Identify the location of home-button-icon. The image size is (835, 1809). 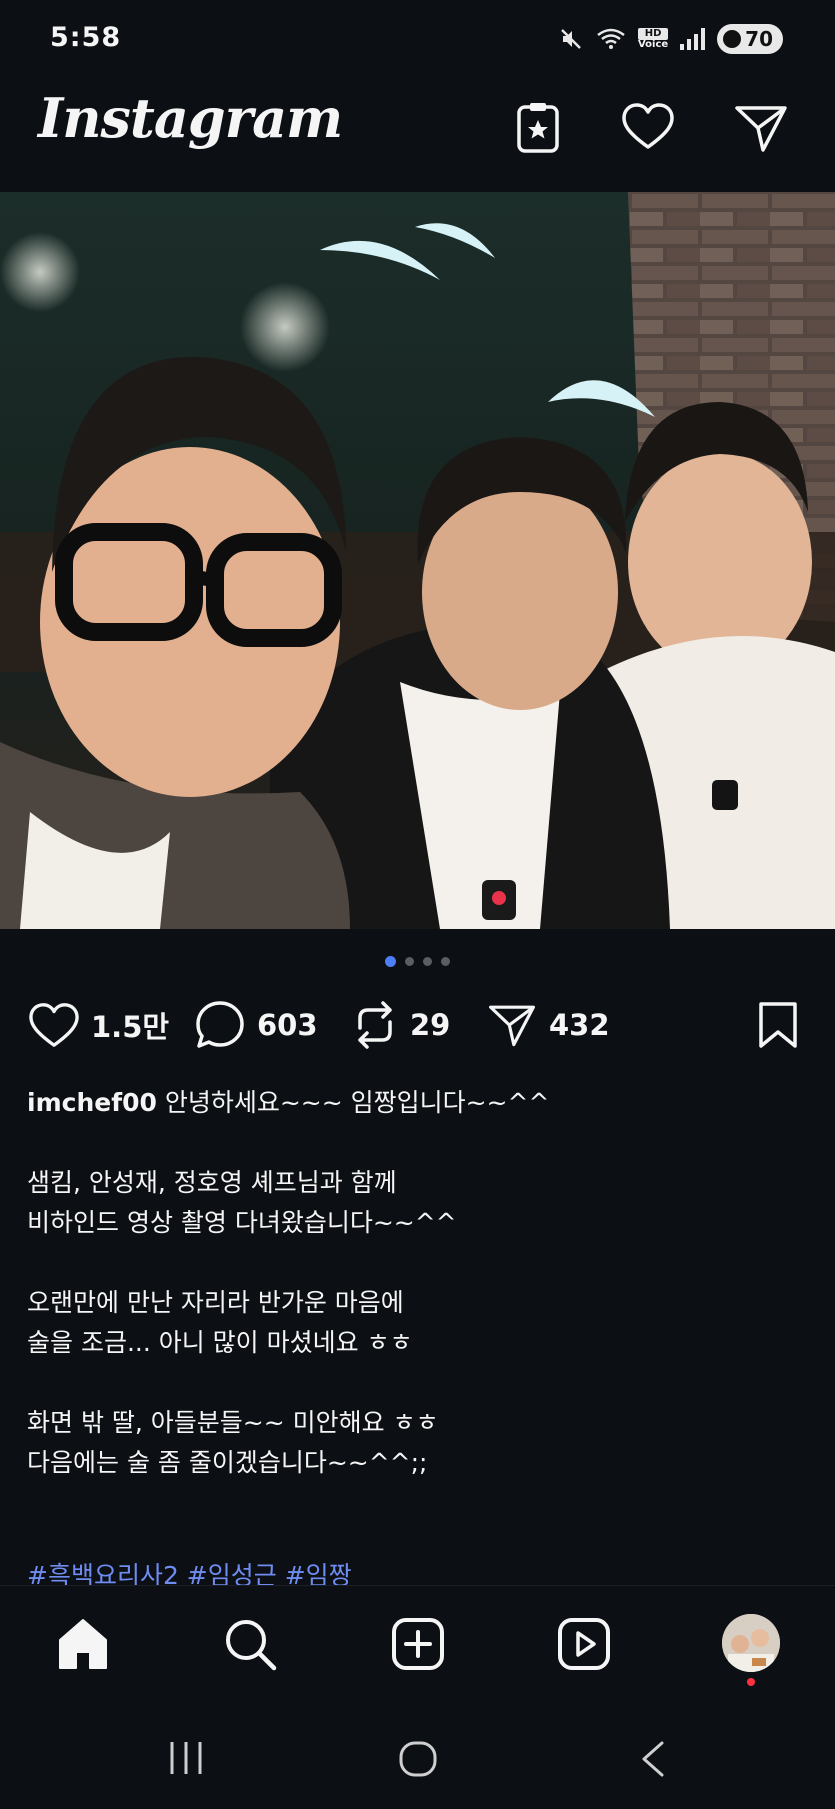
(418, 1759).